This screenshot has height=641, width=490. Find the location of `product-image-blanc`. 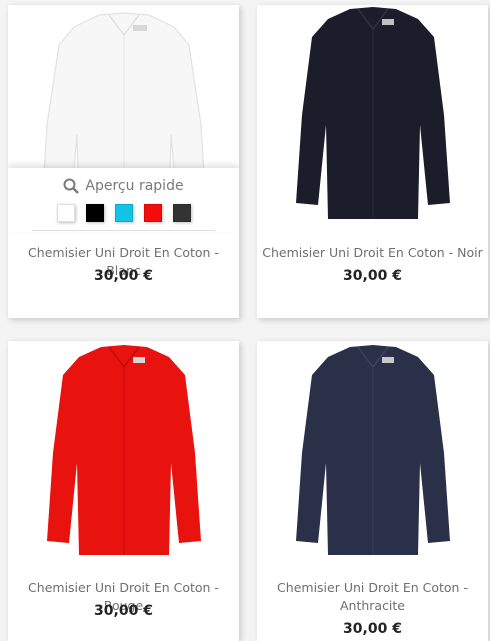

product-image-blanc is located at coordinates (123, 90).